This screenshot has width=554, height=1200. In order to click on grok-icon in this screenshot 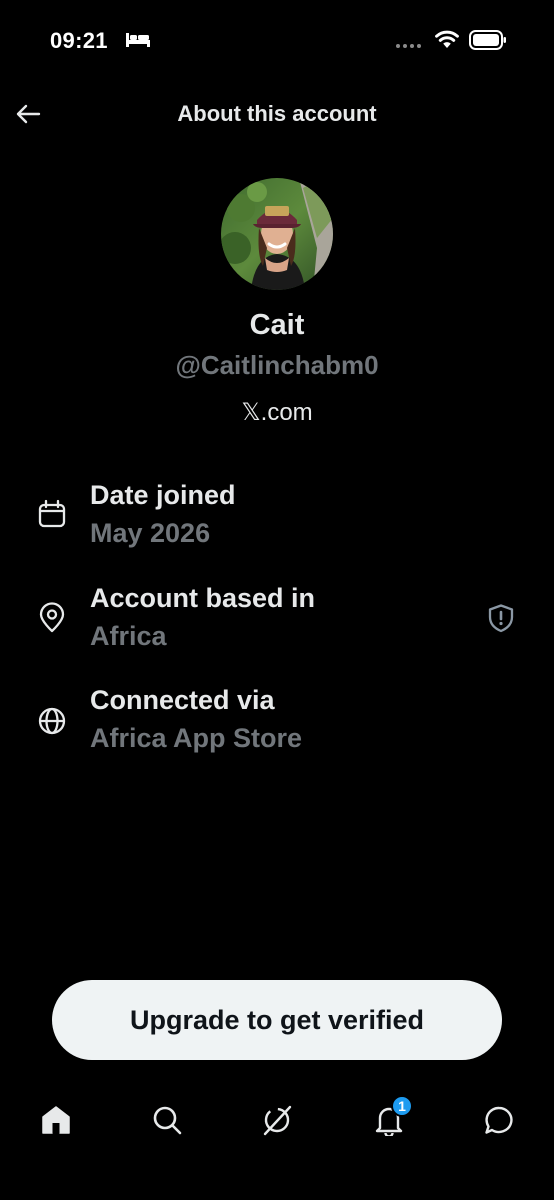, I will do `click(277, 1120)`.